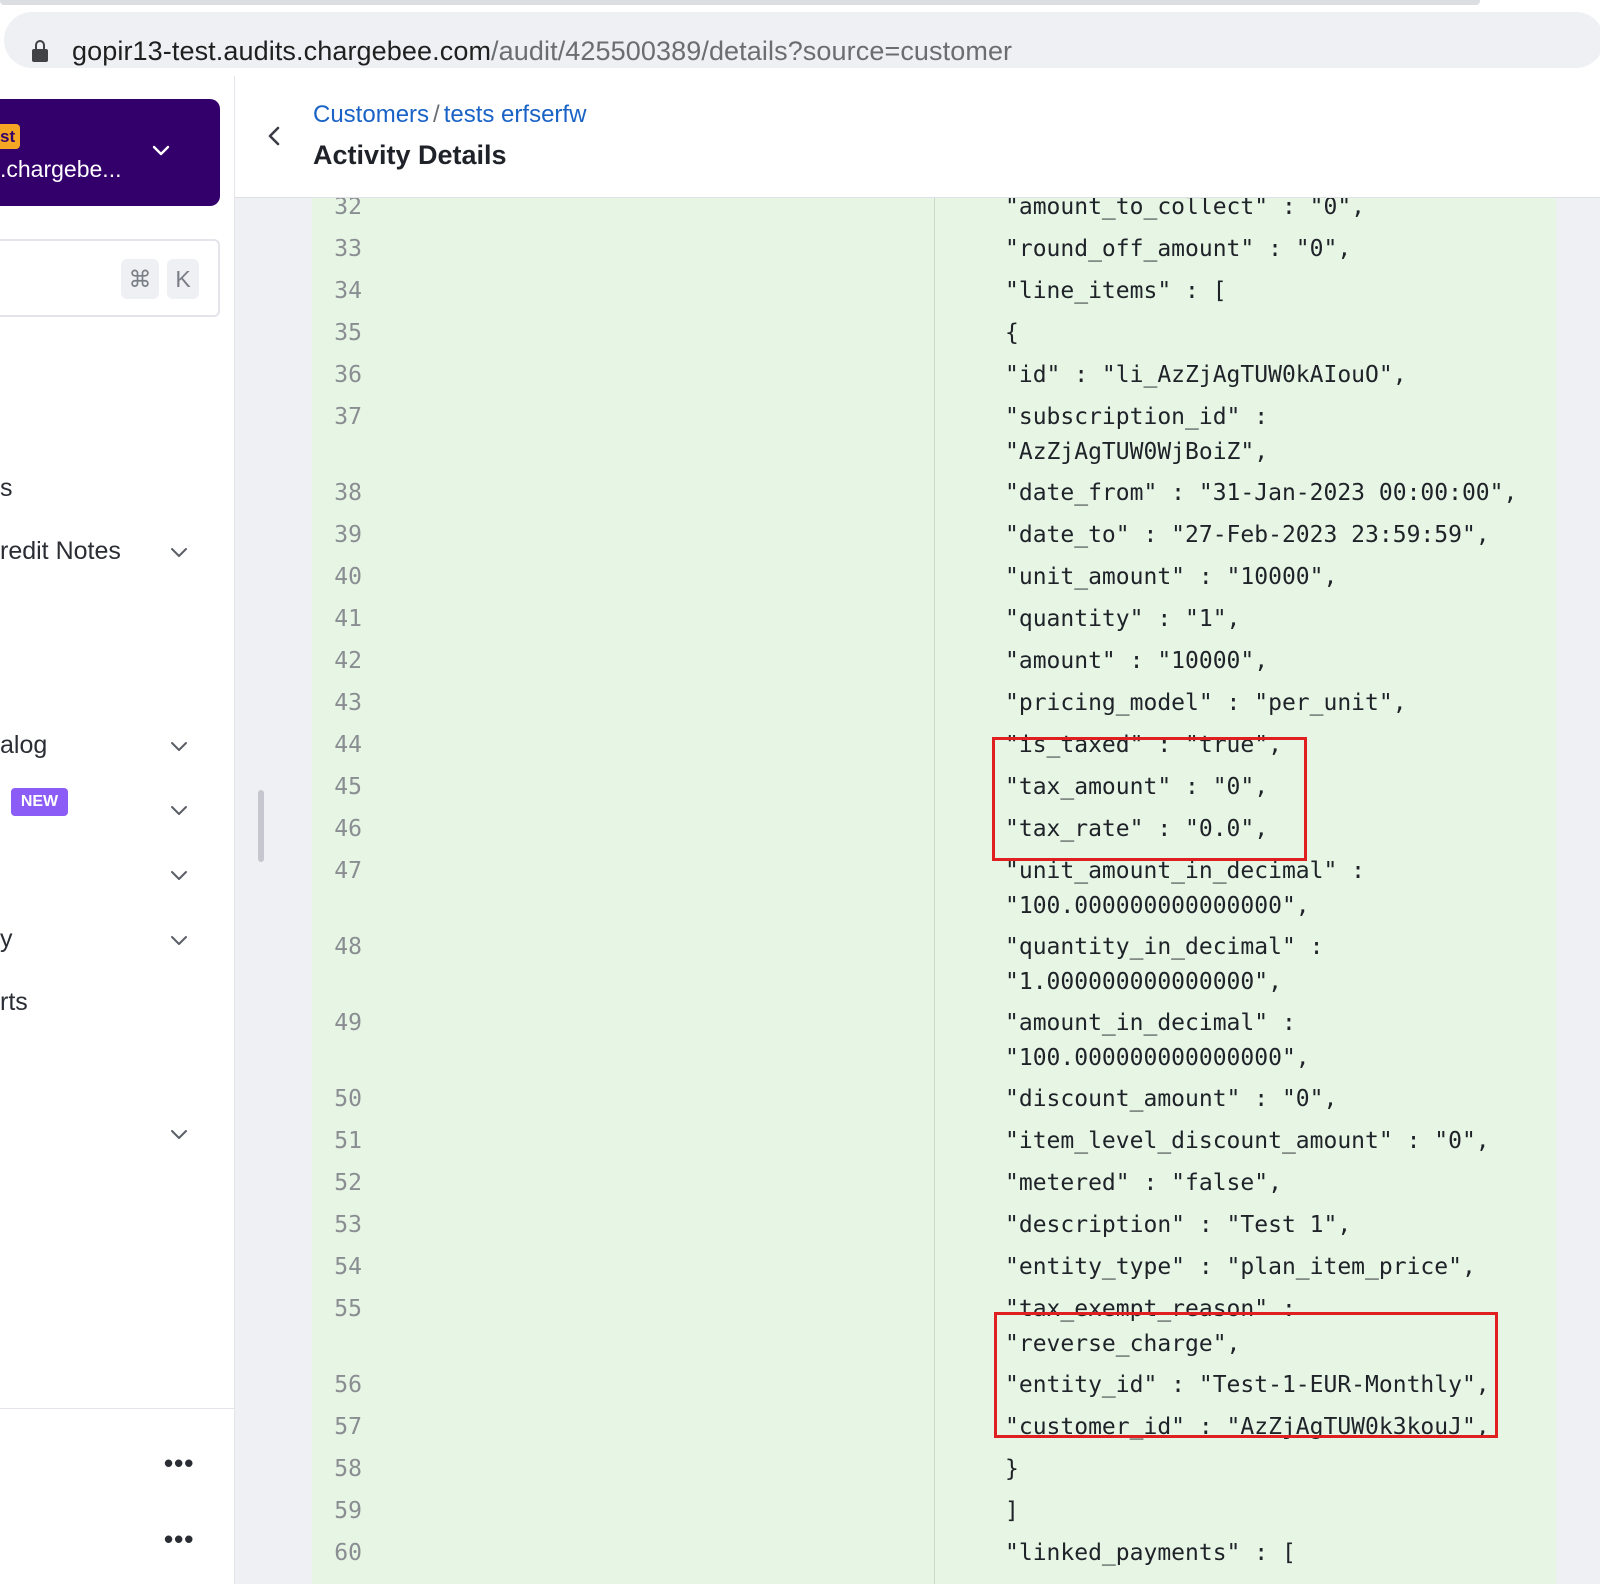  What do you see at coordinates (1171, 1099) in the screenshot?
I see `code-text: "discount_amount" : "0",` at bounding box center [1171, 1099].